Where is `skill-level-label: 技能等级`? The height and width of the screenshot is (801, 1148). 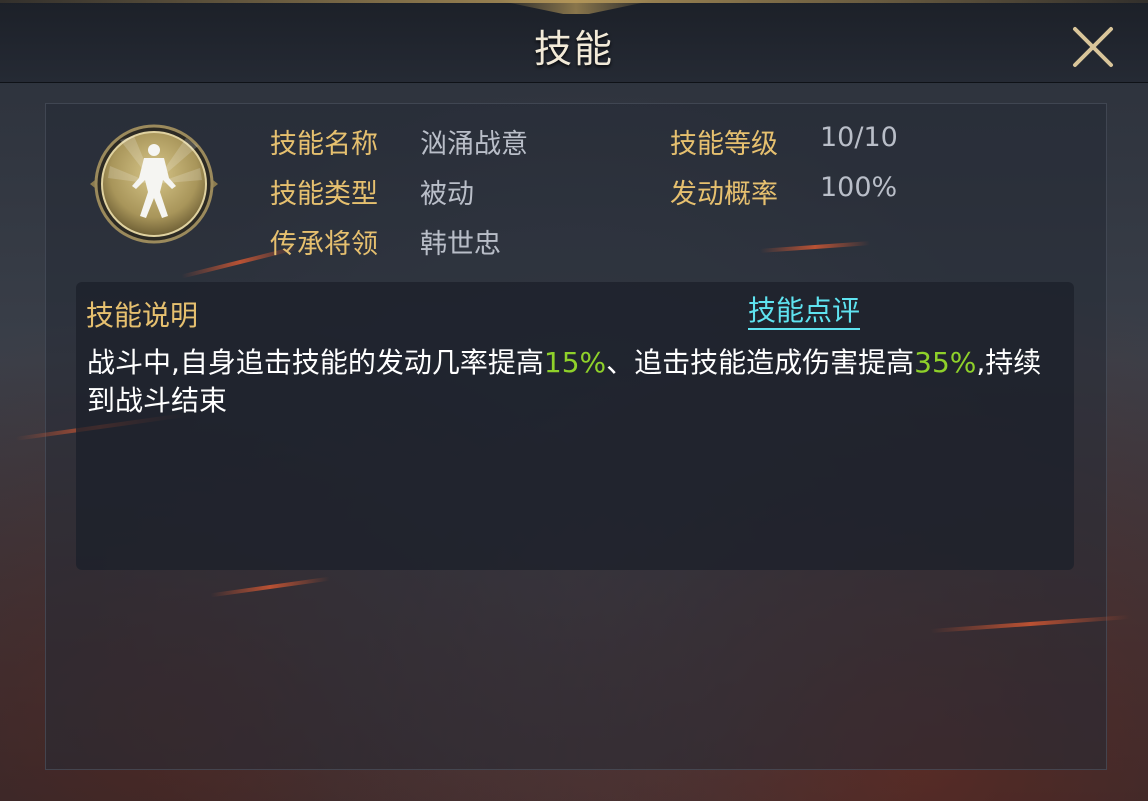 skill-level-label: 技能等级 is located at coordinates (724, 144).